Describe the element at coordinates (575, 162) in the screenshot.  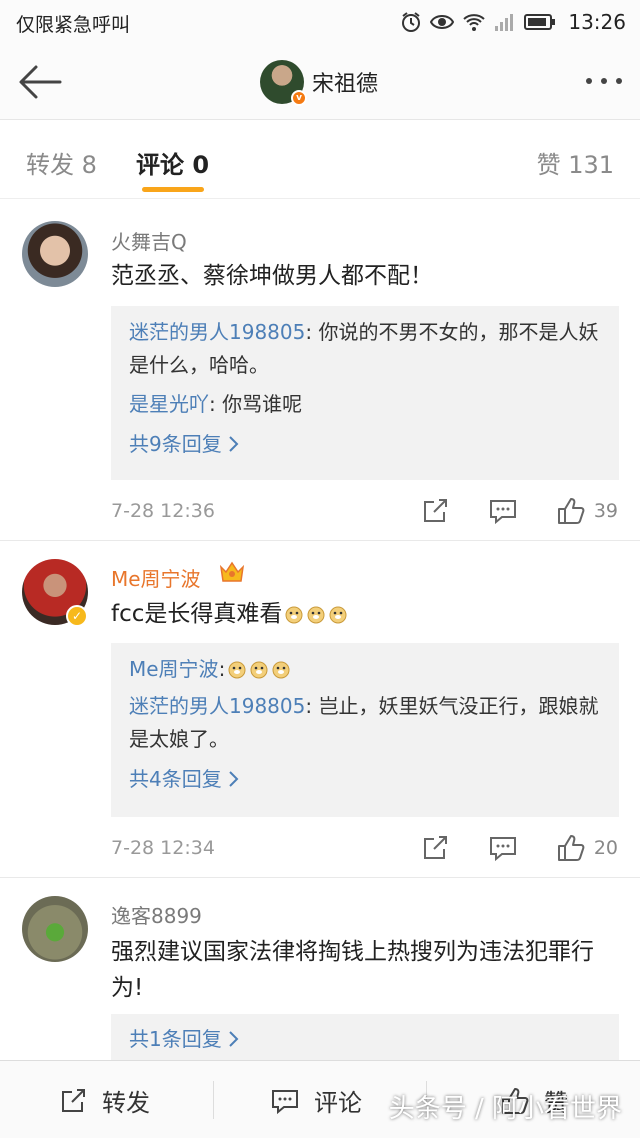
I see `tab-likes: 赞 131` at that location.